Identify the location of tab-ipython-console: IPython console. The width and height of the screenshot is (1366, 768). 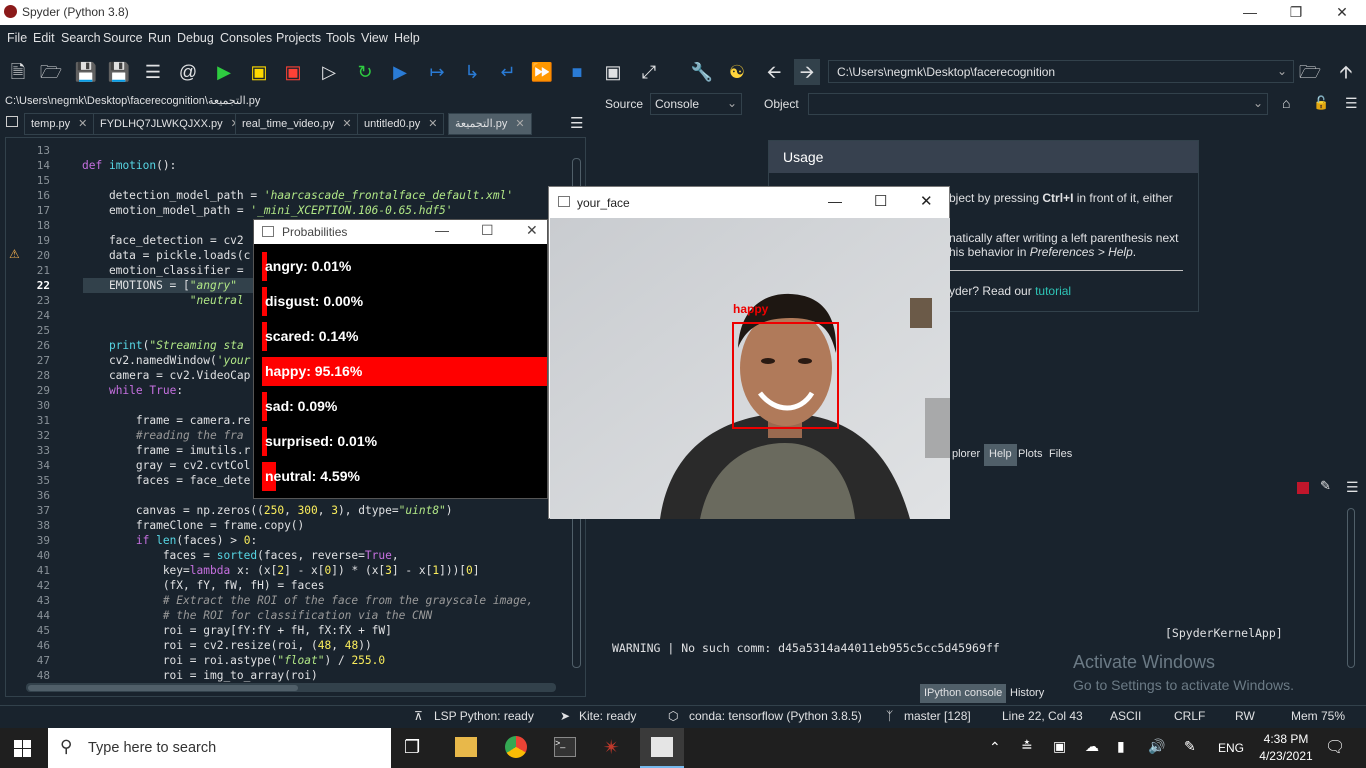
(963, 693).